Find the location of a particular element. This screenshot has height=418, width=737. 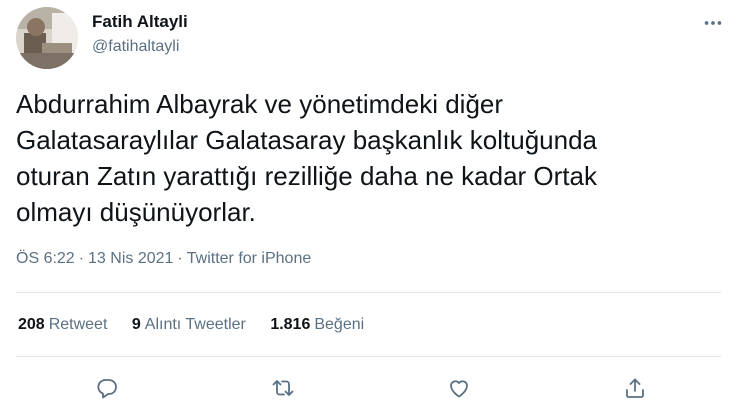

share-icon is located at coordinates (635, 388).